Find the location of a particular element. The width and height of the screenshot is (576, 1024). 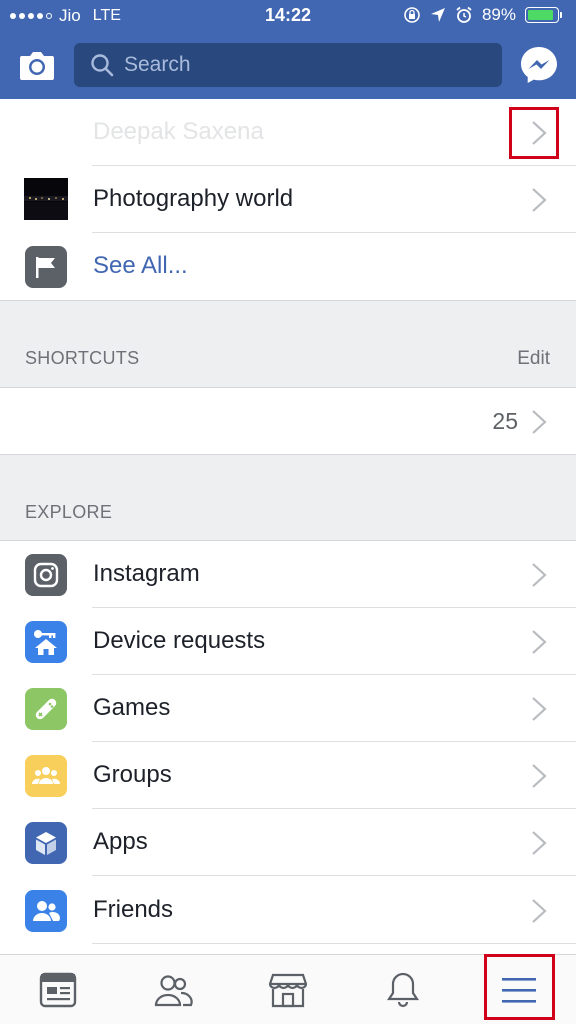

status-bar: Jio LTE 14:22 89% is located at coordinates (288, 16).